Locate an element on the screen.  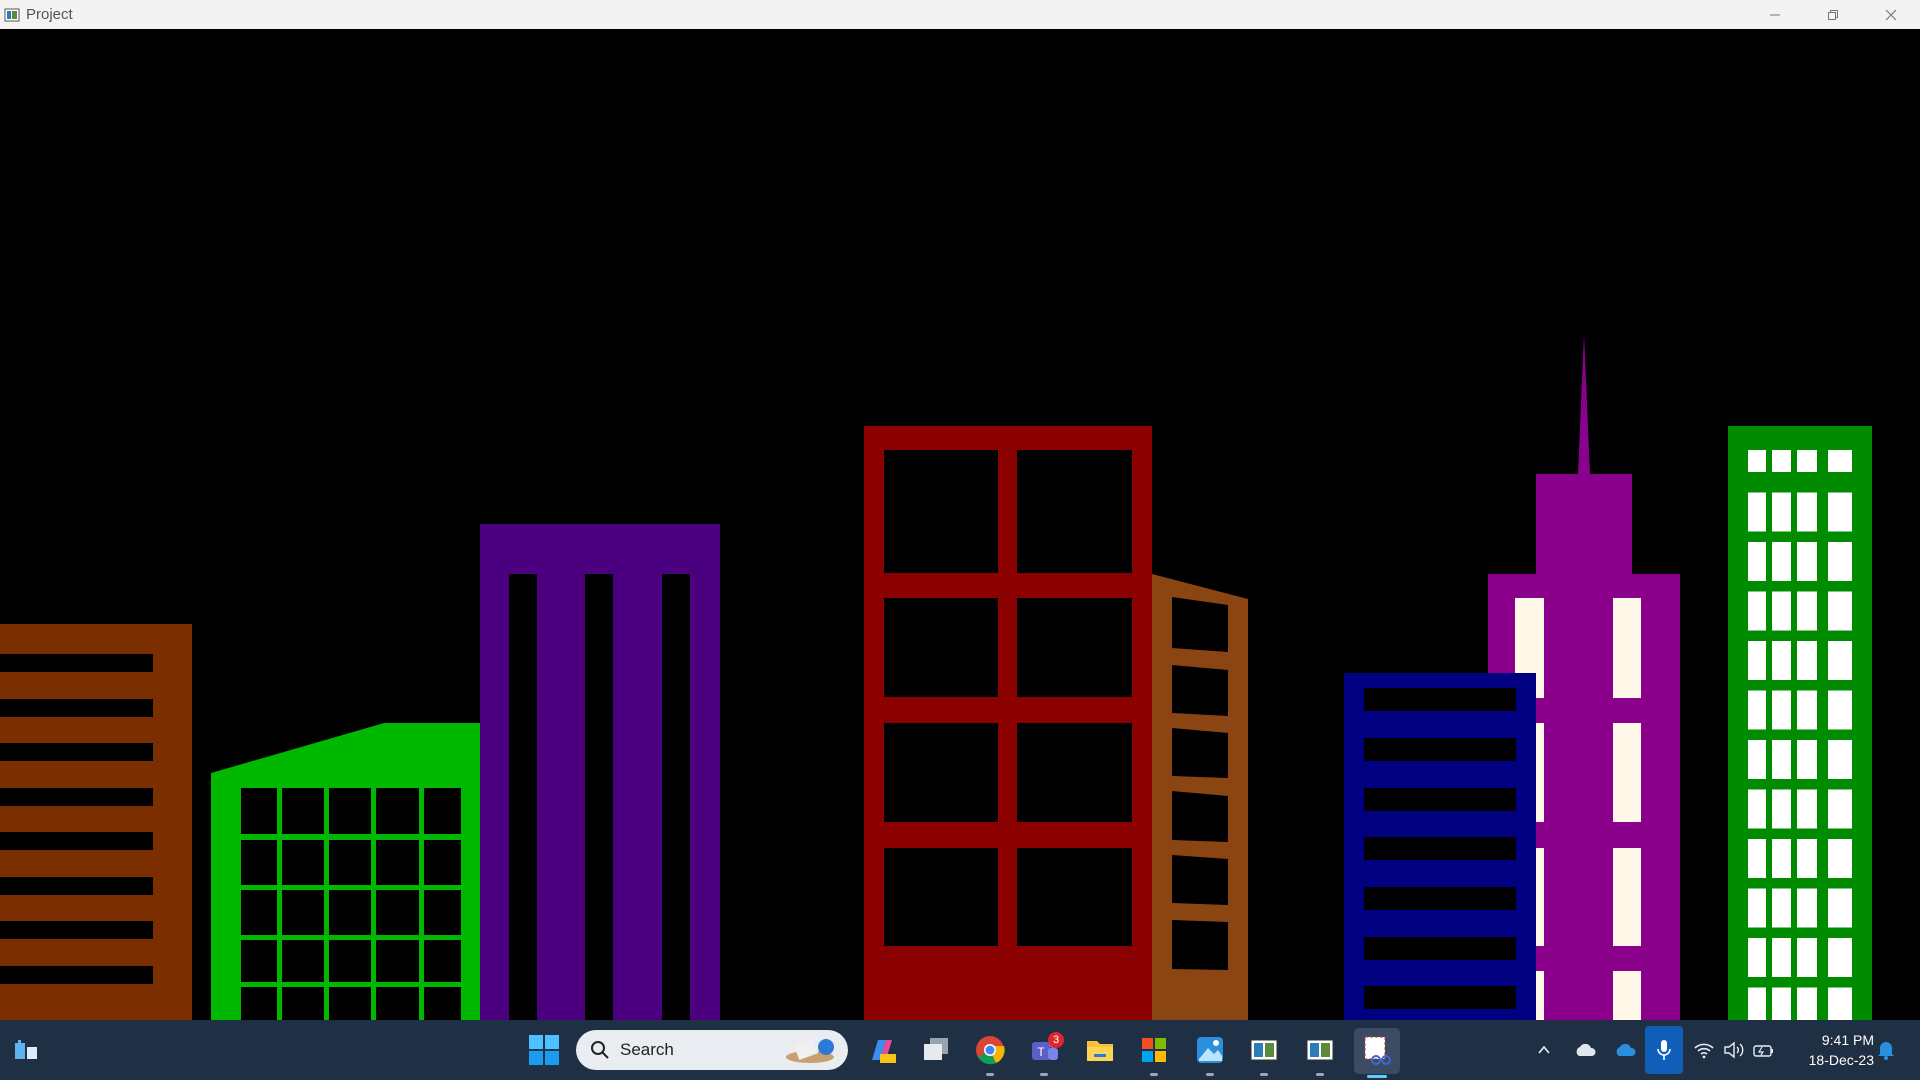
microphone-button is located at coordinates (1664, 1050).